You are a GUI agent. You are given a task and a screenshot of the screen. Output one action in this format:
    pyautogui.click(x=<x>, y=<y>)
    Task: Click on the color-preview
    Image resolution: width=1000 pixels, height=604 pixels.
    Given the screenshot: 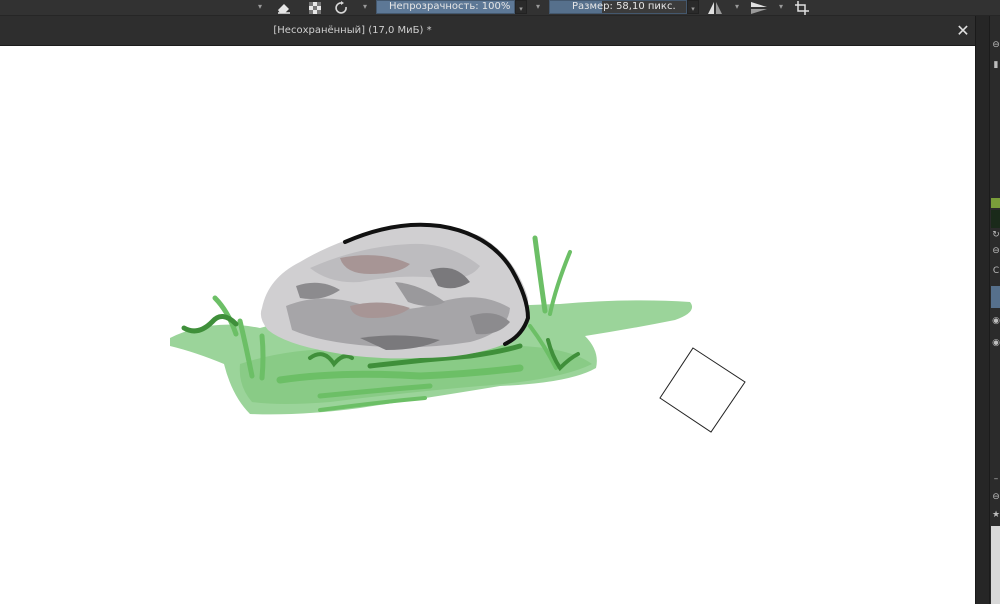 What is the action you would take?
    pyautogui.click(x=995, y=219)
    